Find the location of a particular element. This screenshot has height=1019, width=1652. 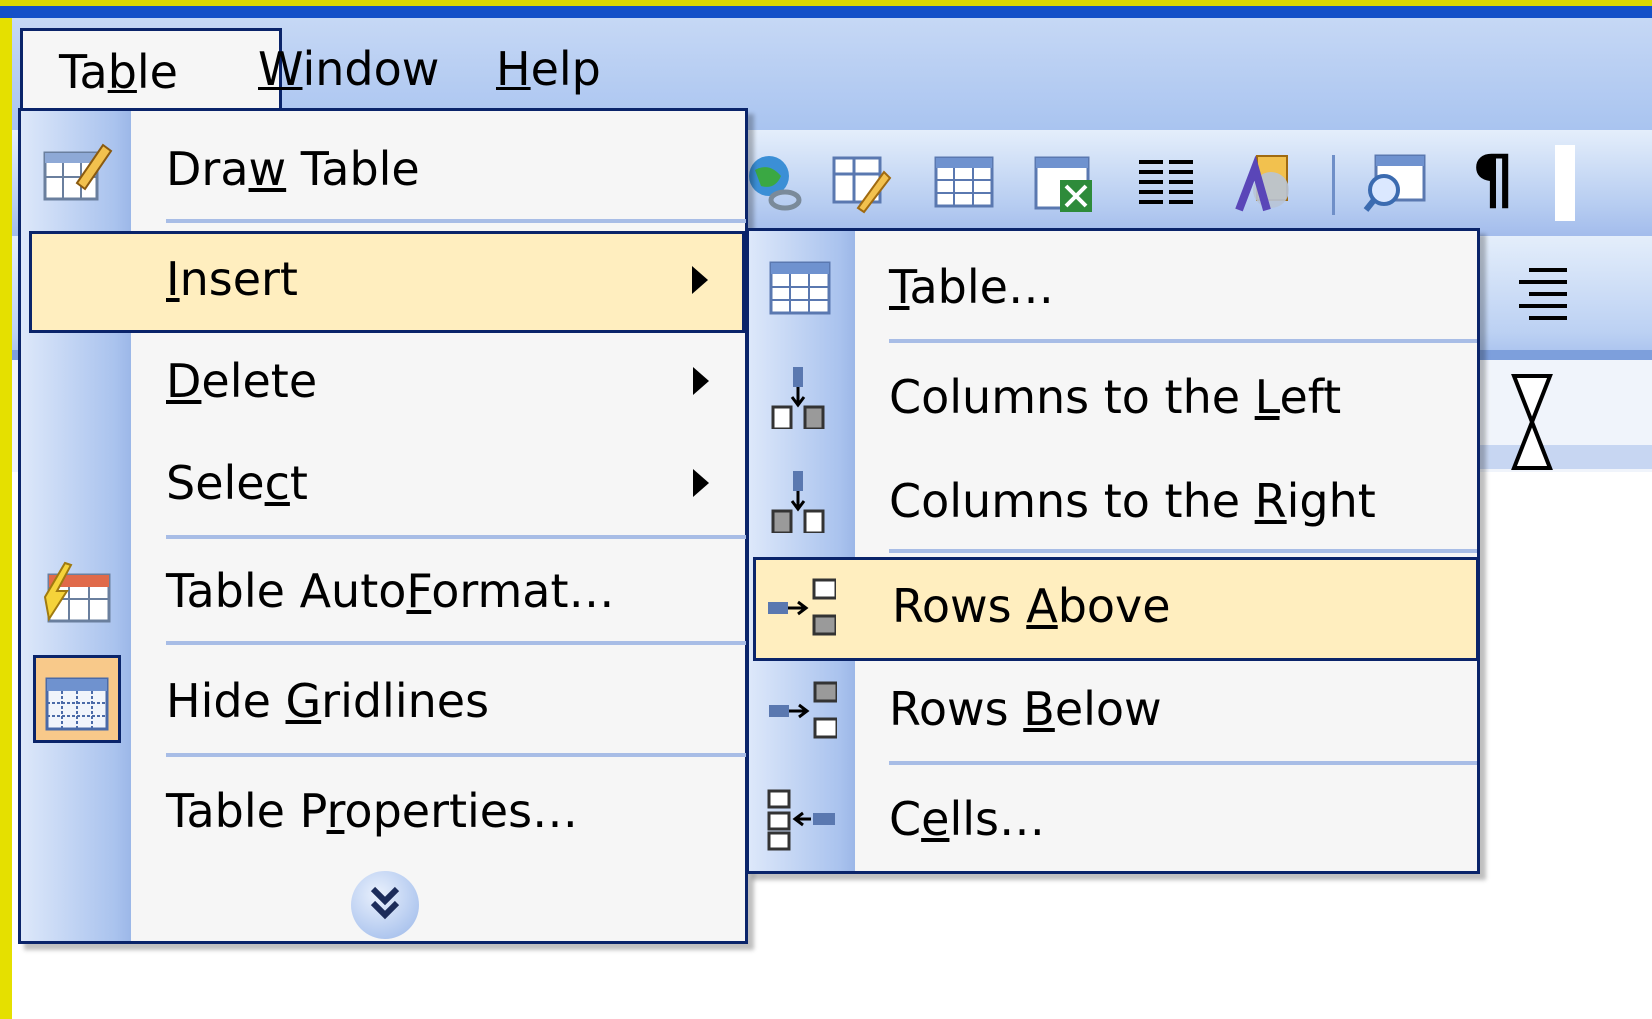

table-icon is located at coordinates (800, 288).